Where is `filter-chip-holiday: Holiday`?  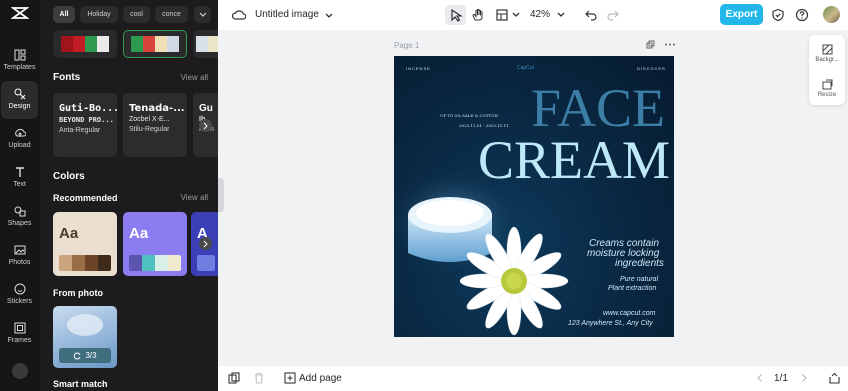 filter-chip-holiday: Holiday is located at coordinates (99, 14).